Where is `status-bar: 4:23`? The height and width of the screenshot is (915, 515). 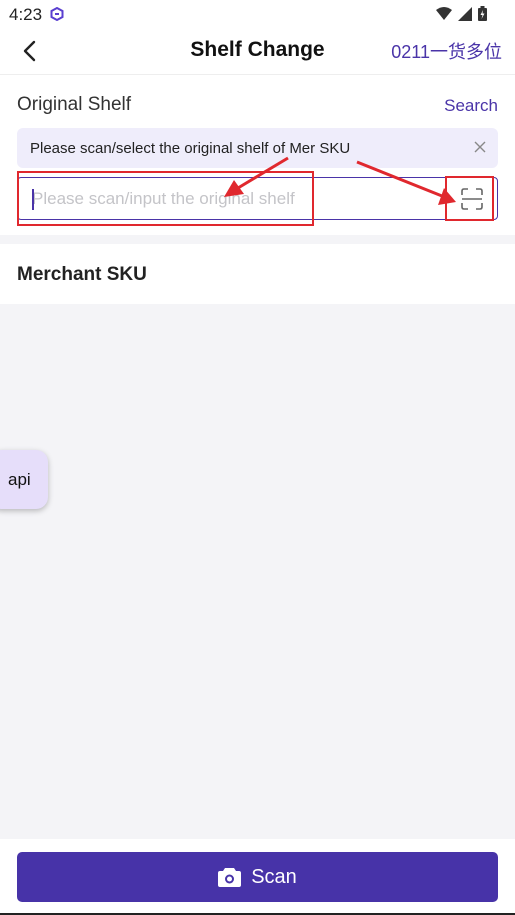 status-bar: 4:23 is located at coordinates (257, 14).